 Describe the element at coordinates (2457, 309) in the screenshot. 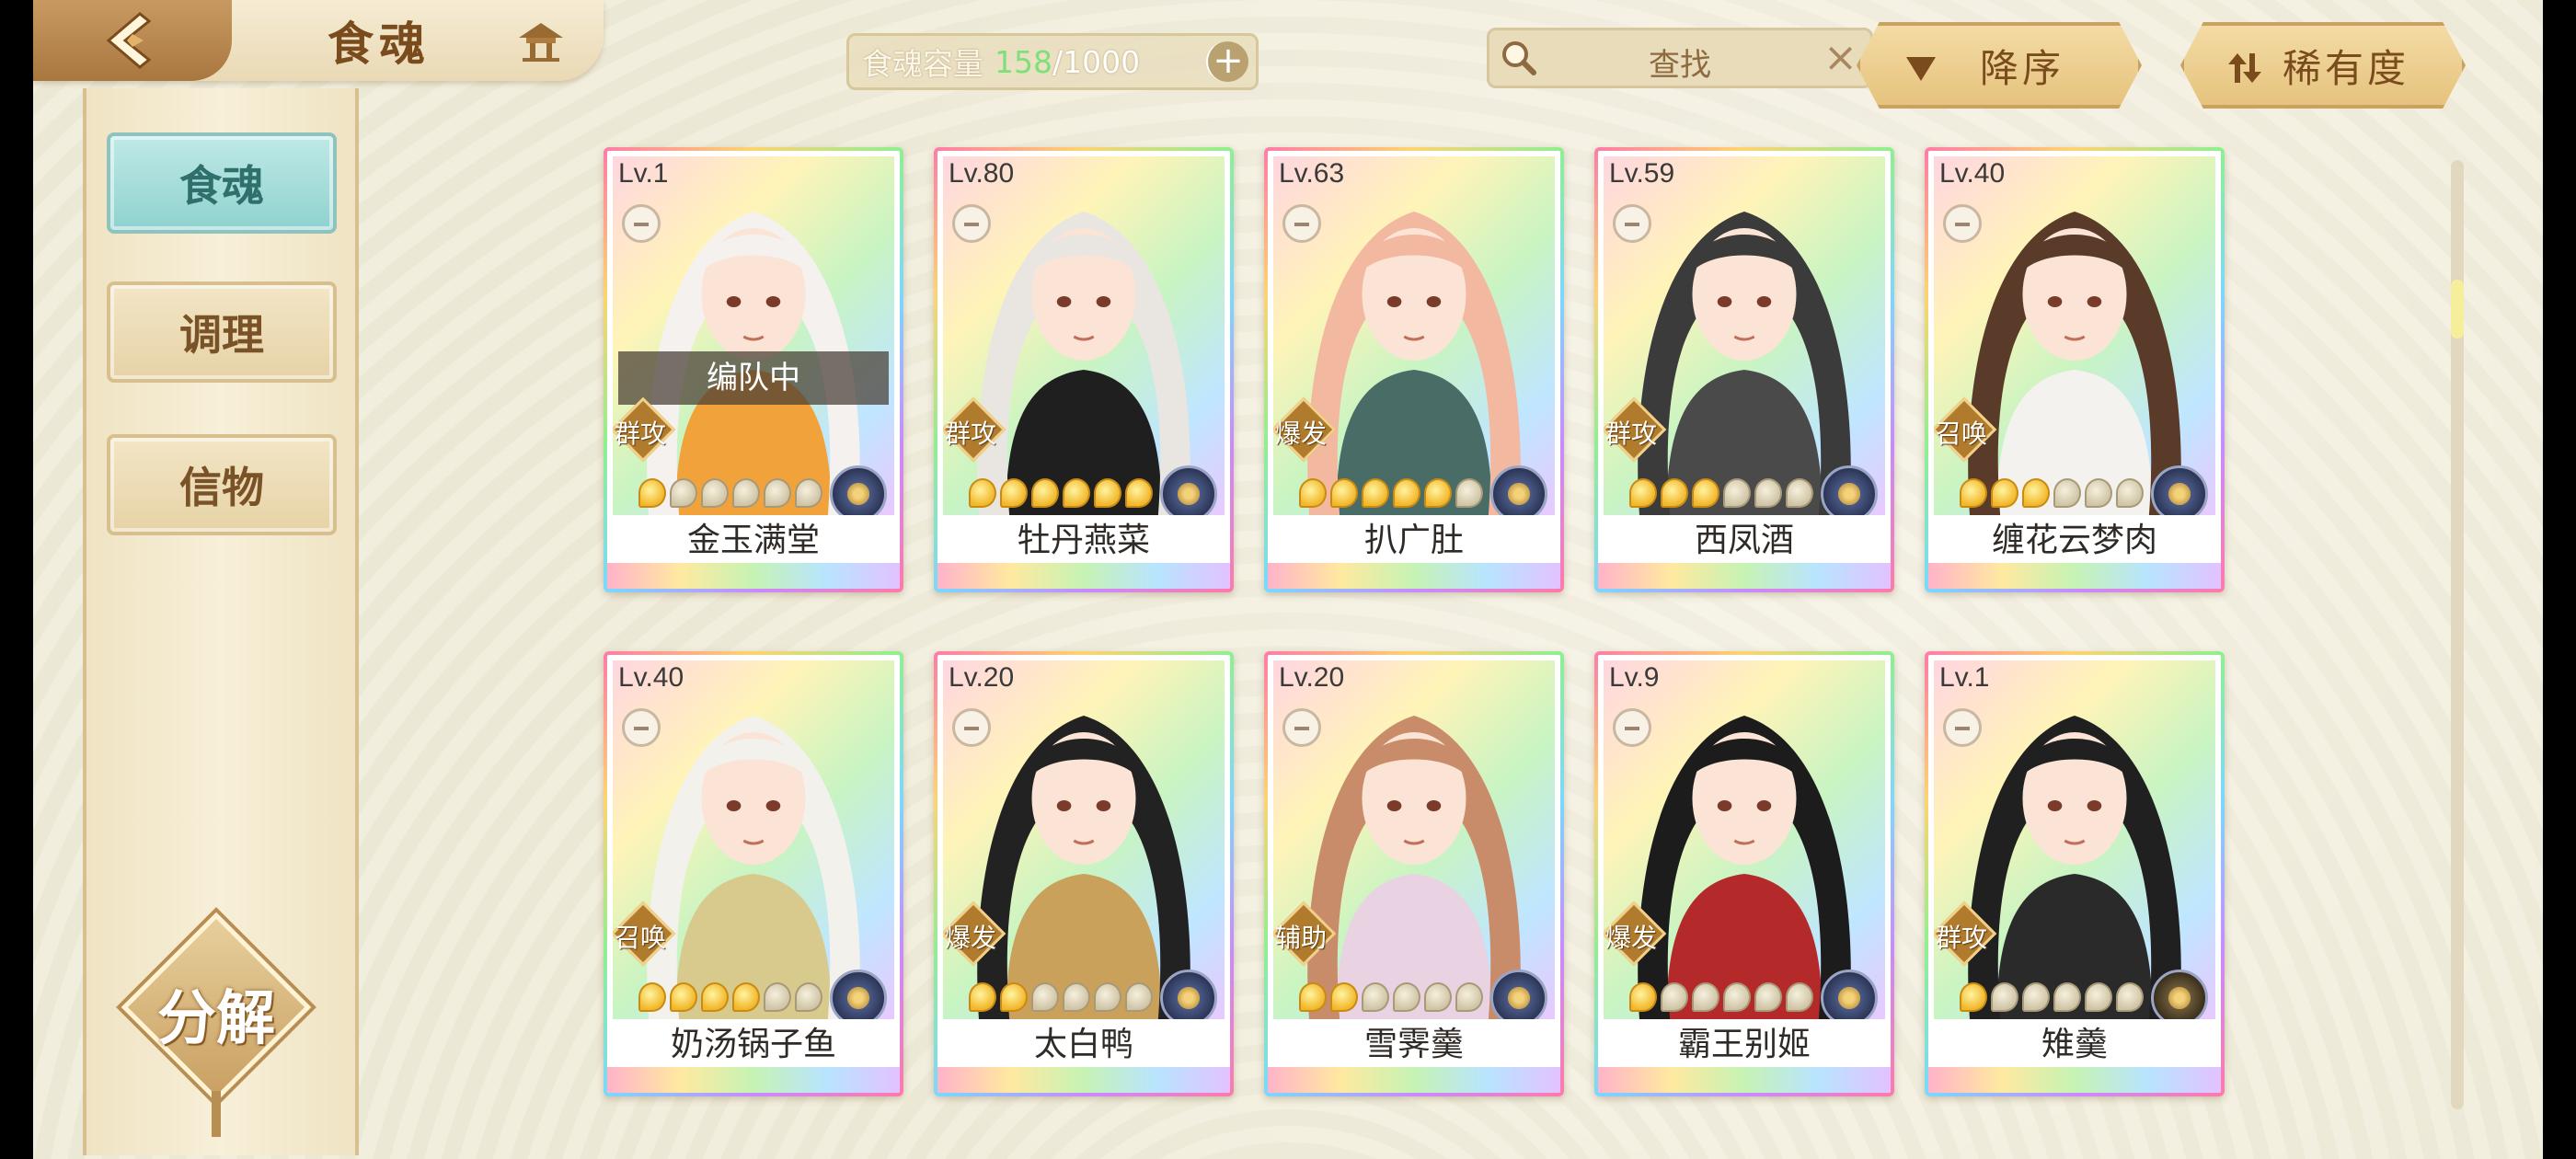

I see `scrollbar-thumb` at that location.